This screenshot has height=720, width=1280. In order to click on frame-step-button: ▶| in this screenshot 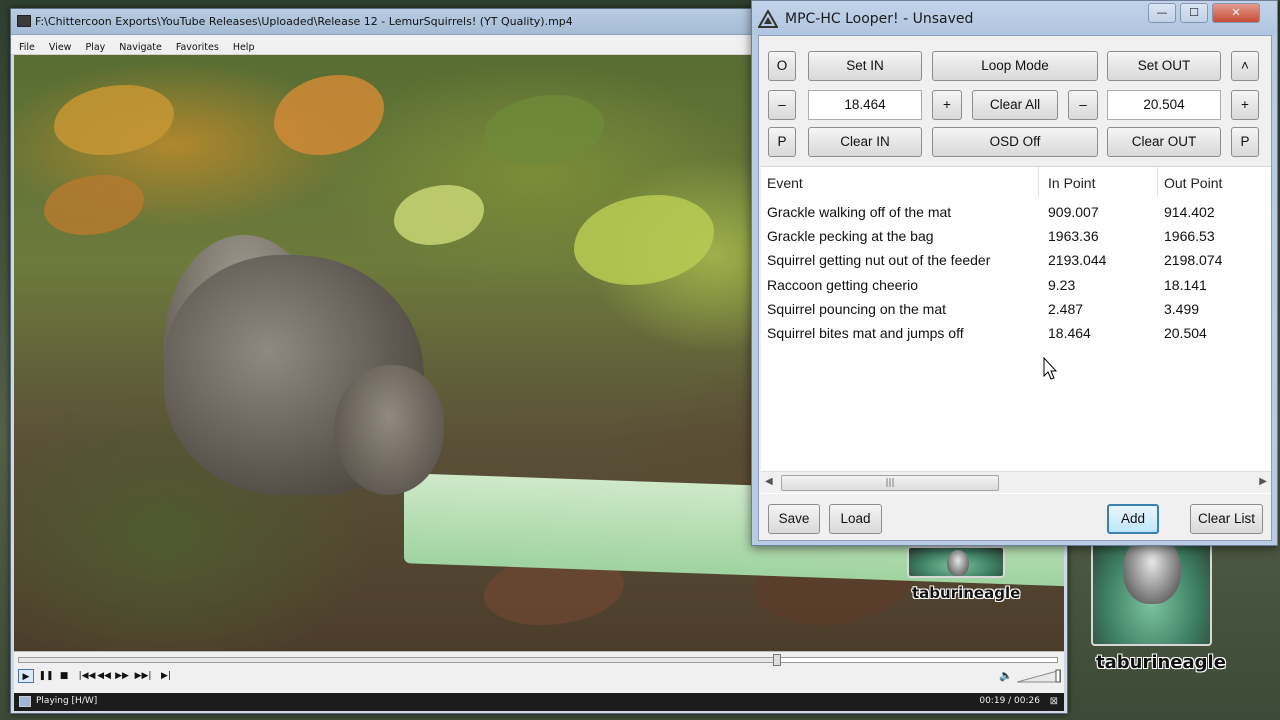, I will do `click(166, 676)`.